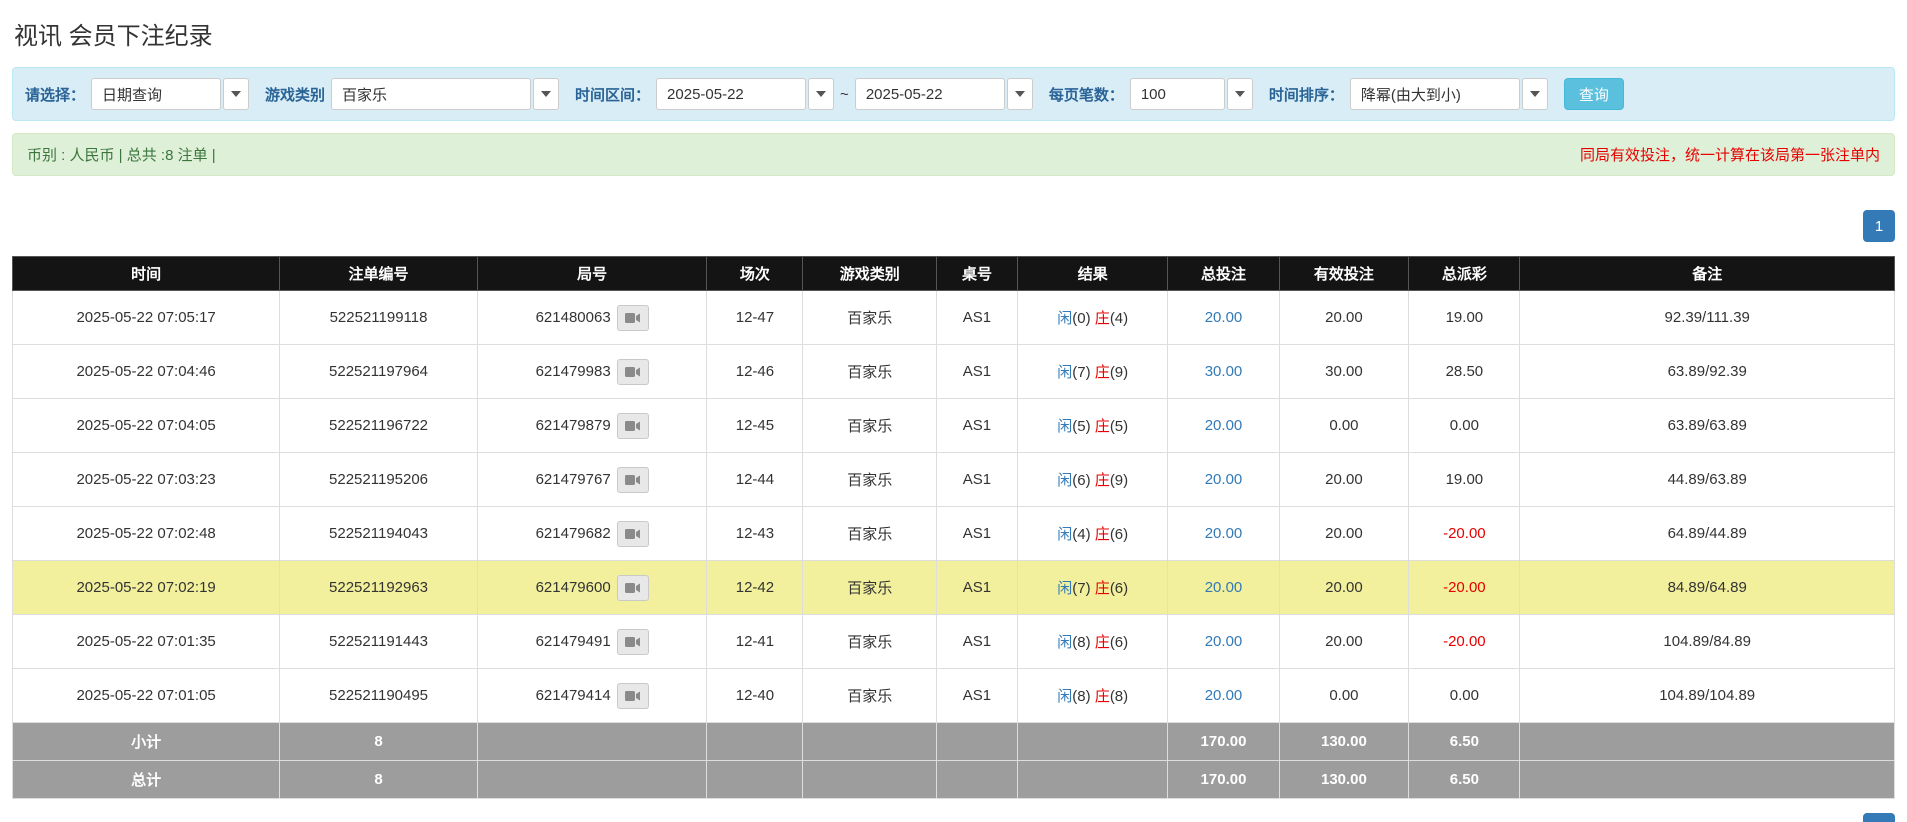 The image size is (1907, 822). Describe the element at coordinates (1344, 533) in the screenshot. I see `valid-bet-cell: 20.00` at that location.